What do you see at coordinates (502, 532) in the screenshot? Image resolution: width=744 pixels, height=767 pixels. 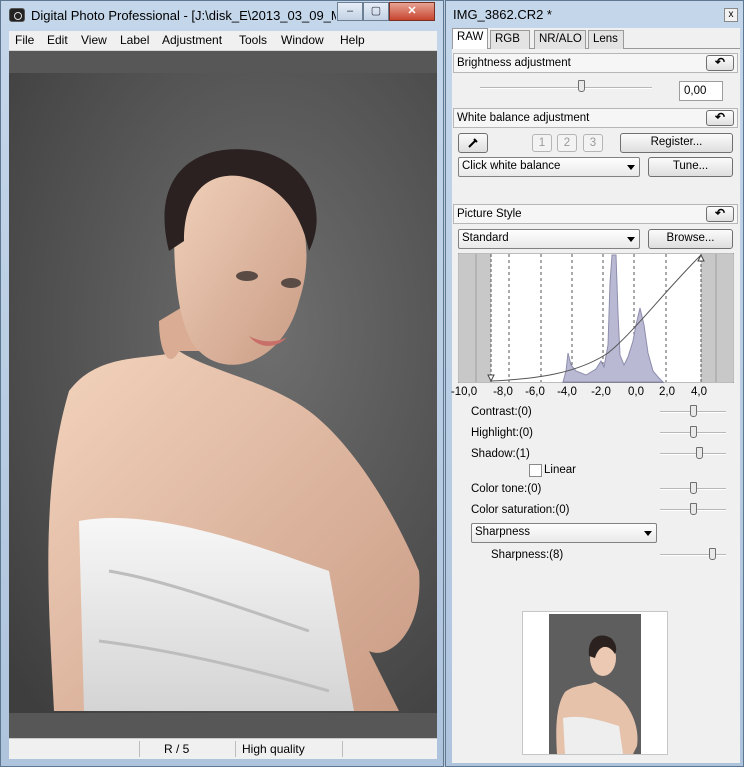 I see `sharpness-mode-value: Sharpness` at bounding box center [502, 532].